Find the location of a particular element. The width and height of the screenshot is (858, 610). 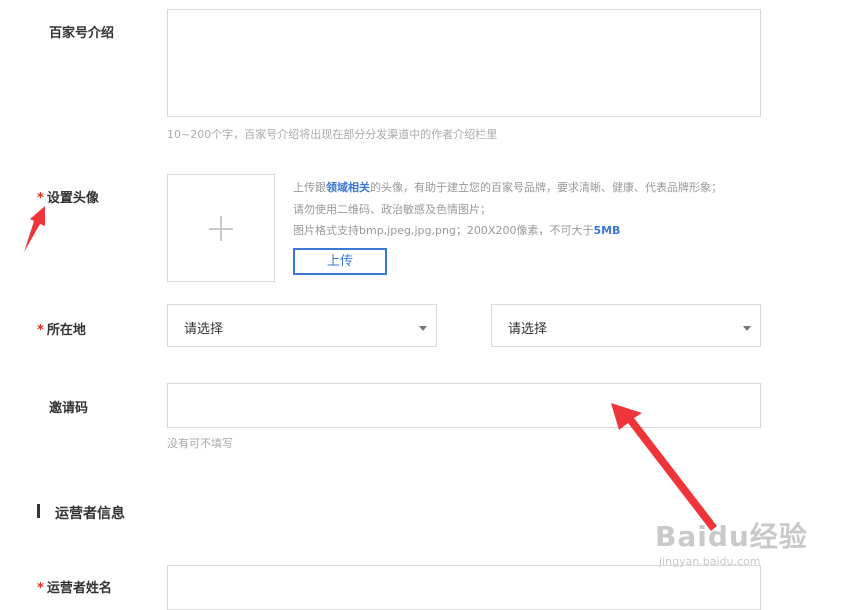

size-limit: 5MB is located at coordinates (607, 230).